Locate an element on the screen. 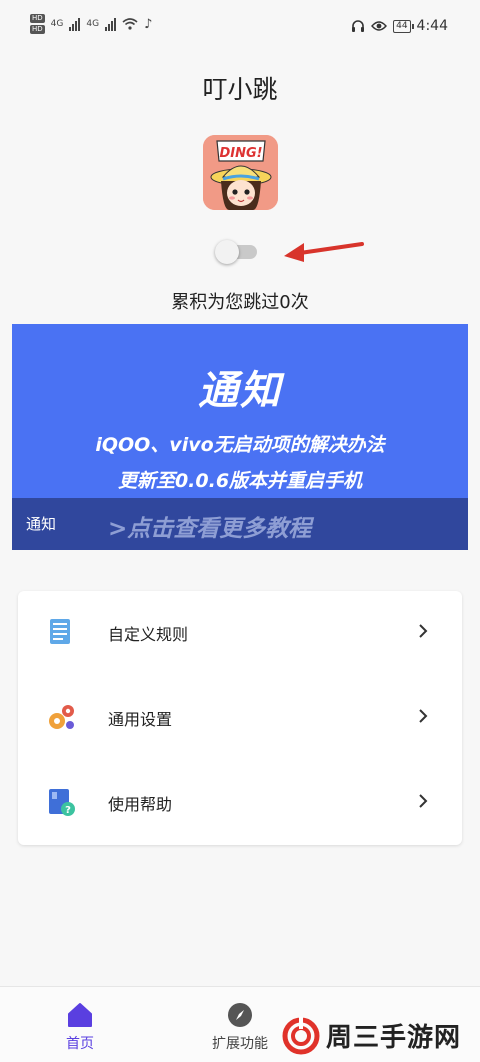  menu-item-custom-rules: 自定义规则 is located at coordinates (240, 633).